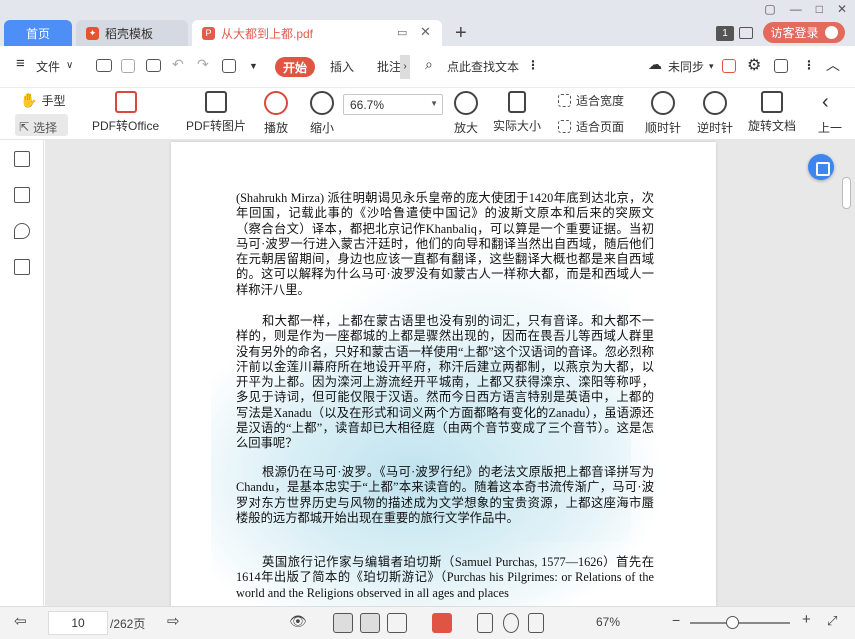 This screenshot has width=855, height=639. What do you see at coordinates (769, 9) in the screenshot?
I see `restore-icon: ▢` at bounding box center [769, 9].